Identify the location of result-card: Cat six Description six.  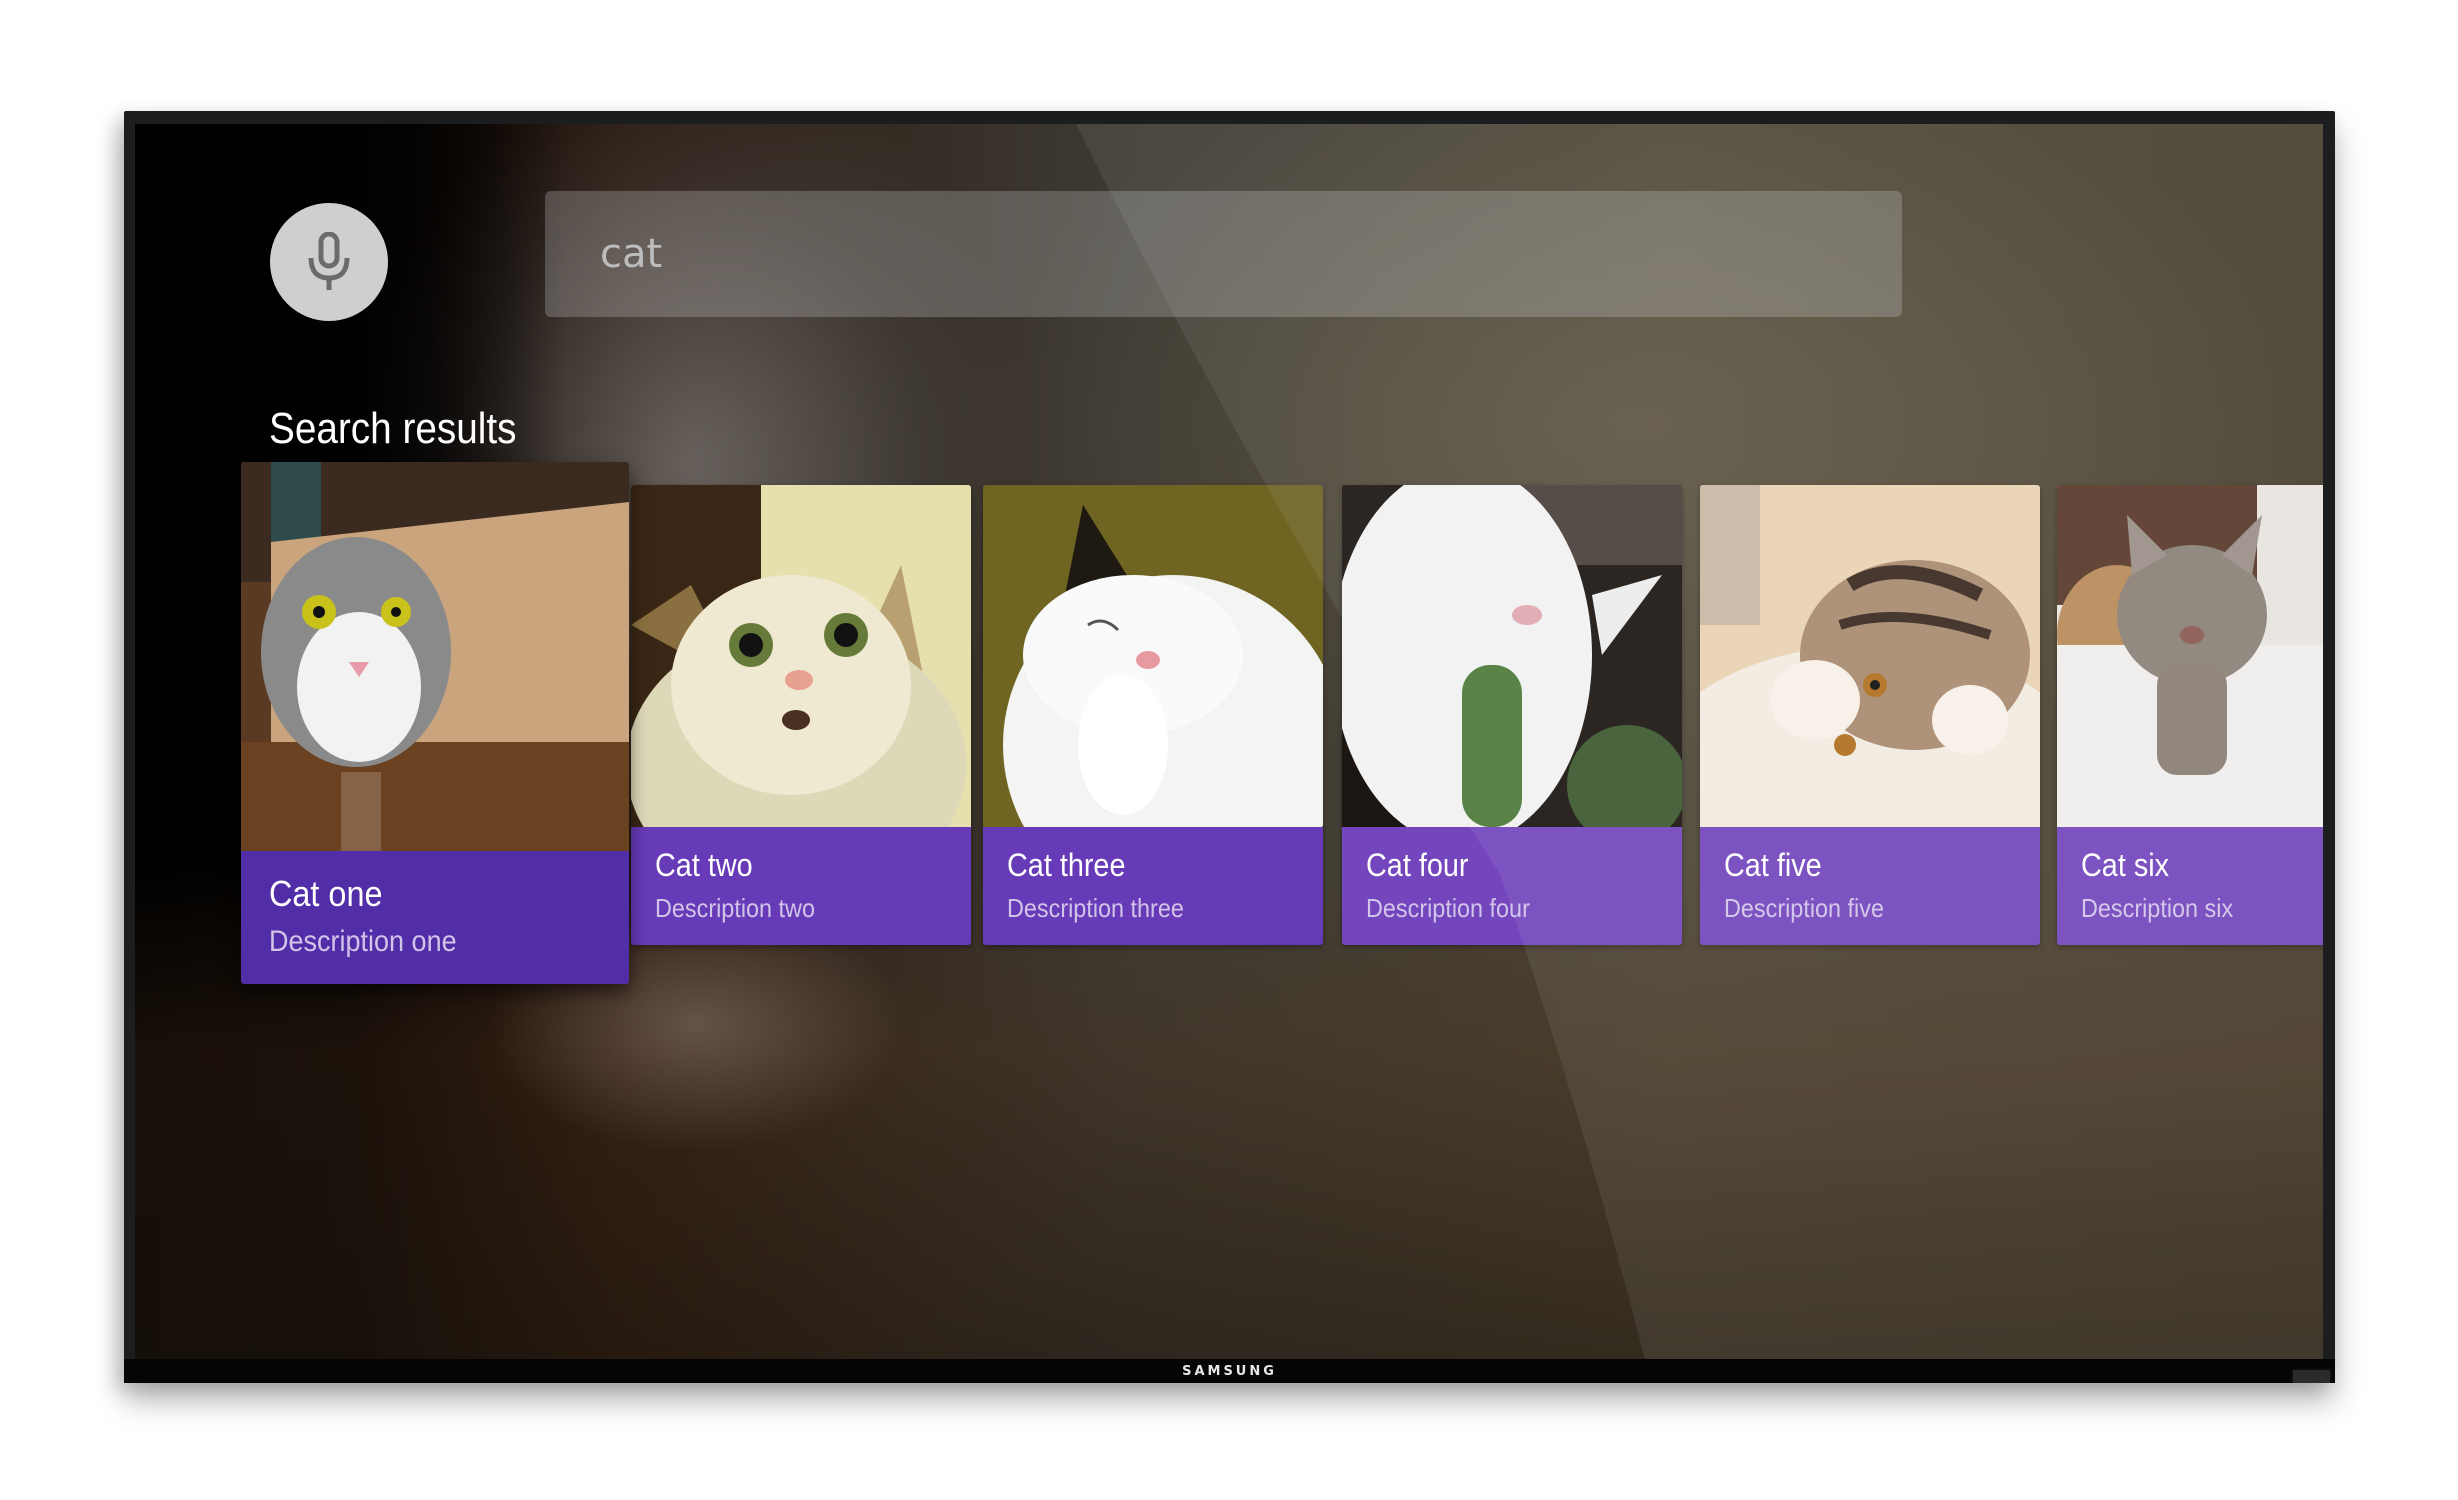
(2190, 715).